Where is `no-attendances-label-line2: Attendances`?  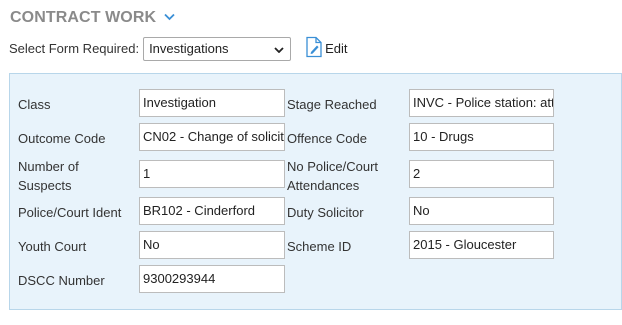 no-attendances-label-line2: Attendances is located at coordinates (323, 185).